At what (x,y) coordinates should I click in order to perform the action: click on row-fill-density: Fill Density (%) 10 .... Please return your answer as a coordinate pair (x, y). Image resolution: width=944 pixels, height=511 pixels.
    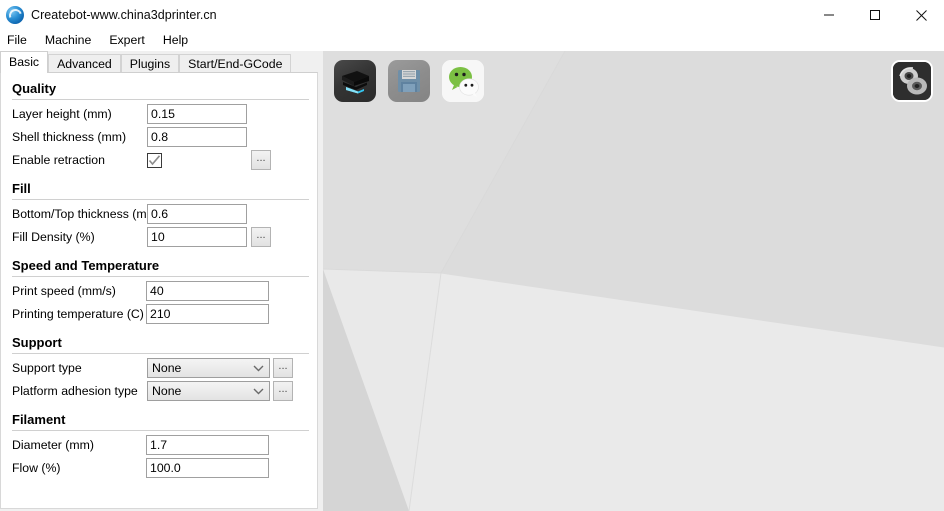
    Looking at the image, I should click on (159, 237).